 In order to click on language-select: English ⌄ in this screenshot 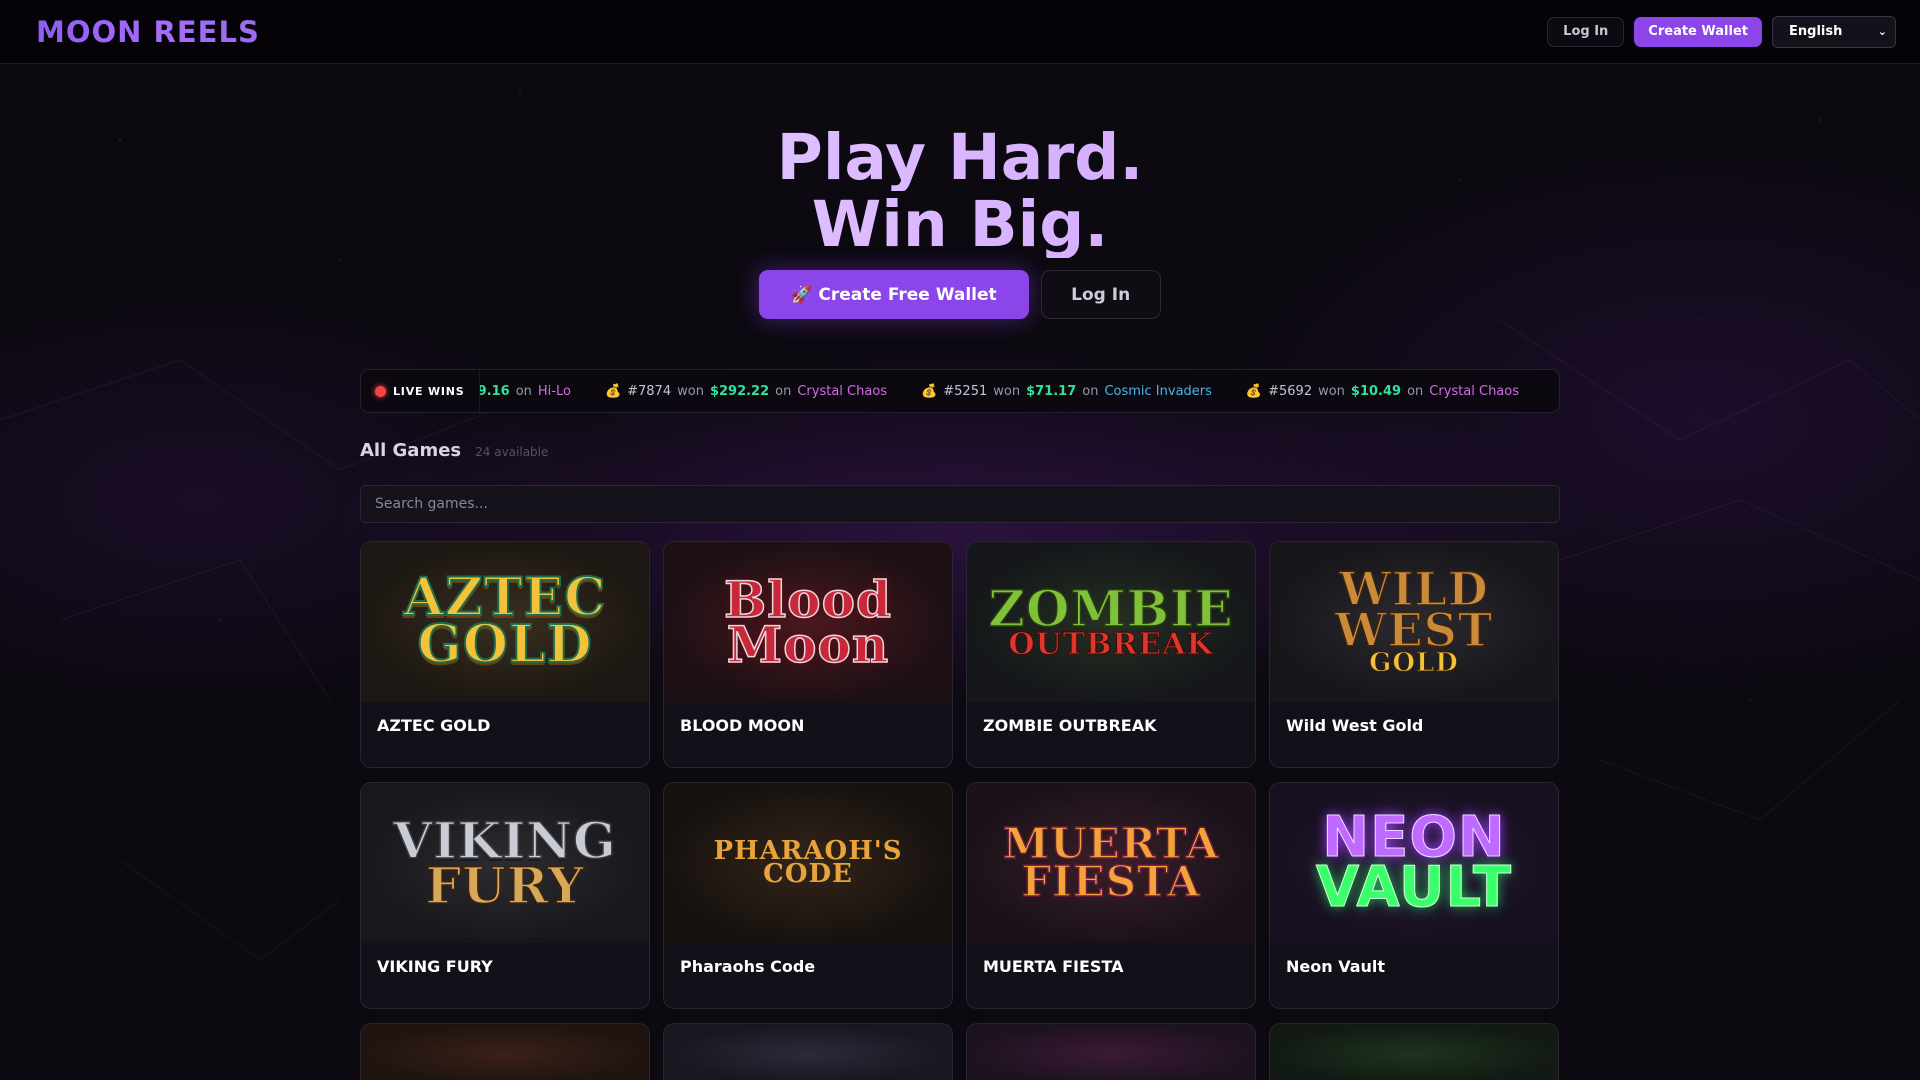, I will do `click(1834, 31)`.